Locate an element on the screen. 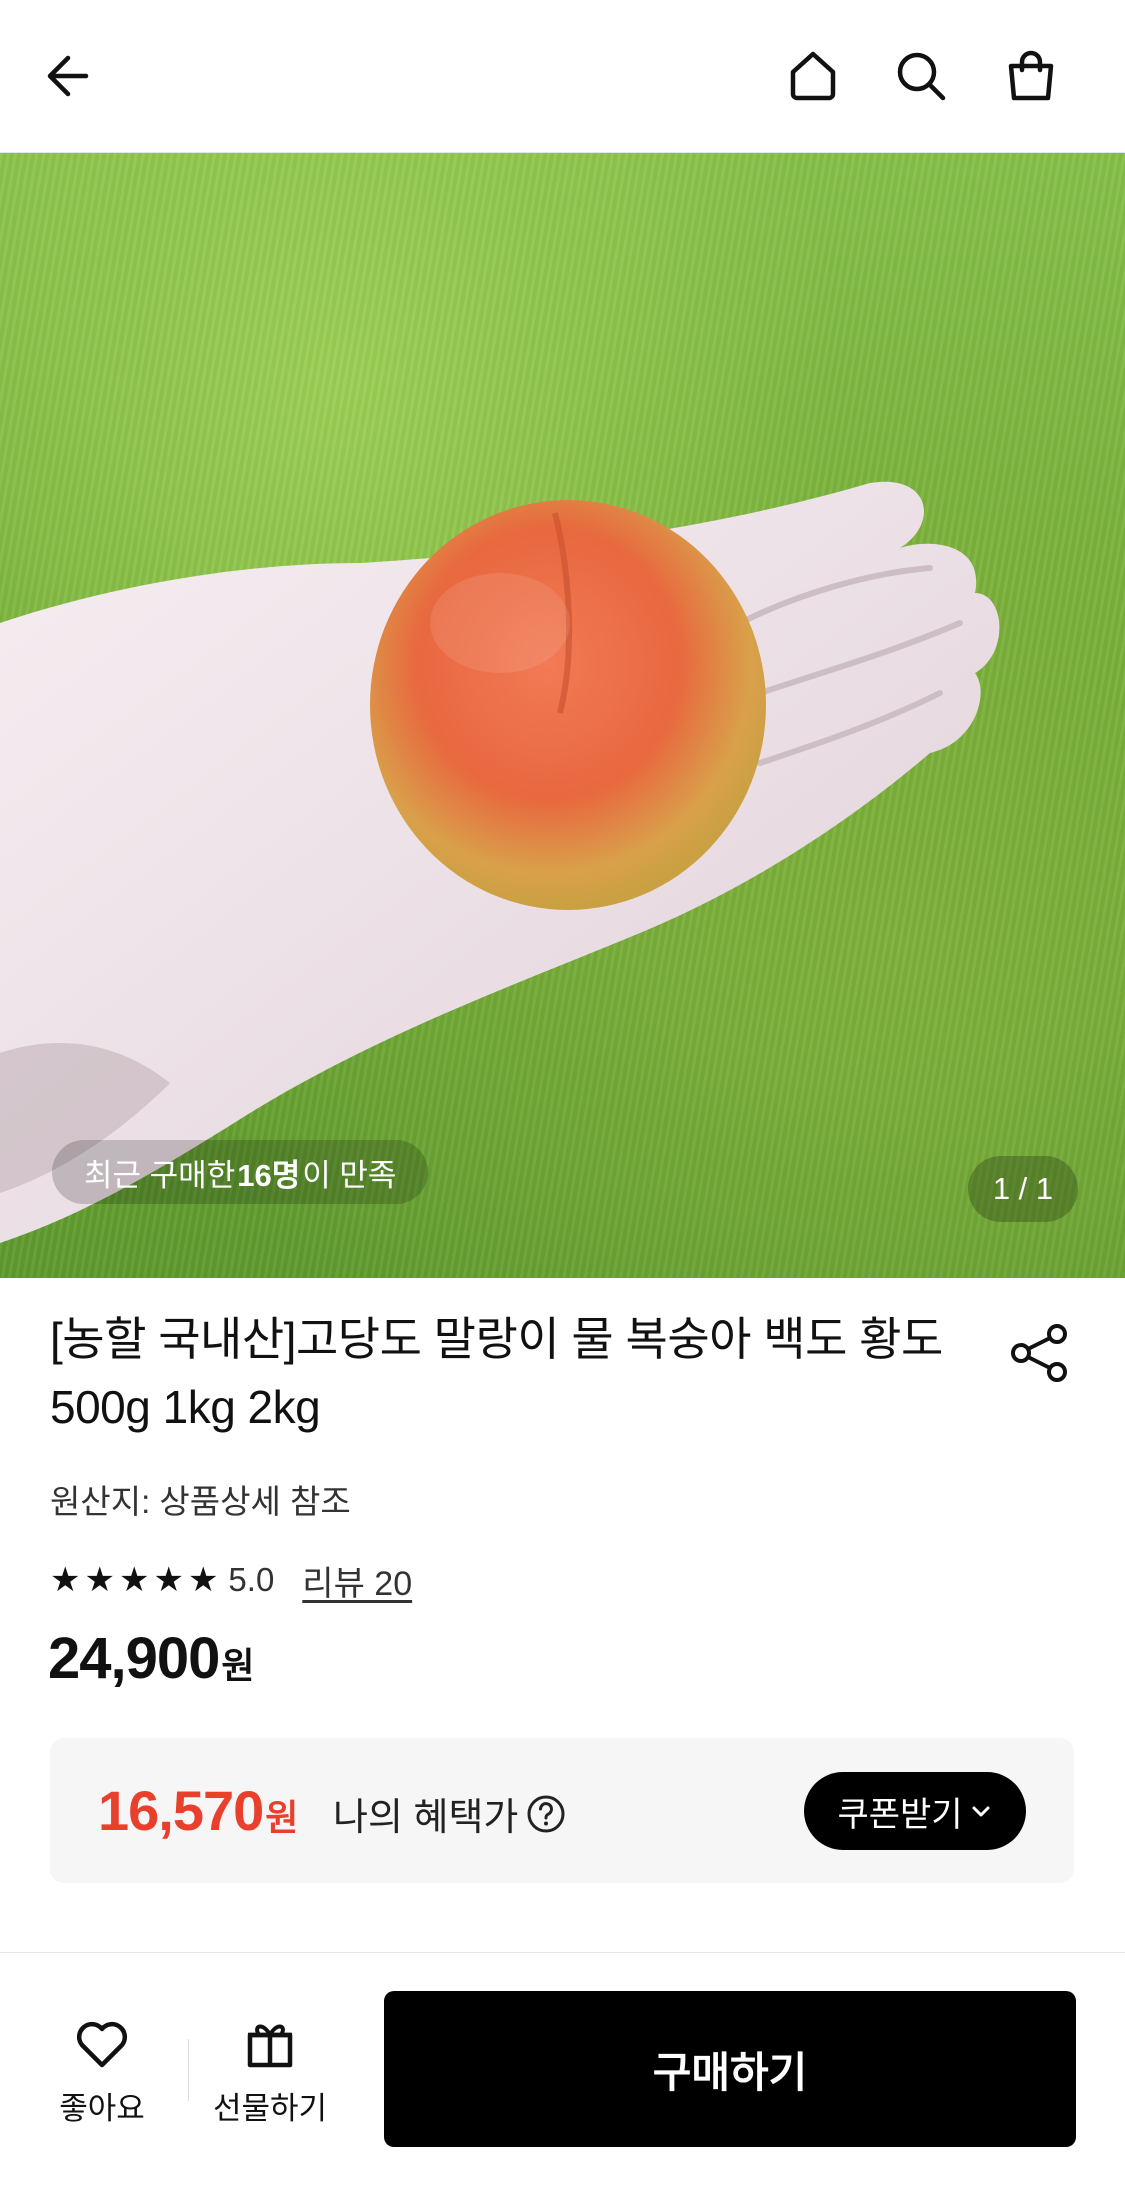 This screenshot has height=2185, width=1125. product-title: [농할 국내산]고당도 말랑이 물 복숭아 백도 황도 500g 1kg 2kg is located at coordinates (496, 1373).